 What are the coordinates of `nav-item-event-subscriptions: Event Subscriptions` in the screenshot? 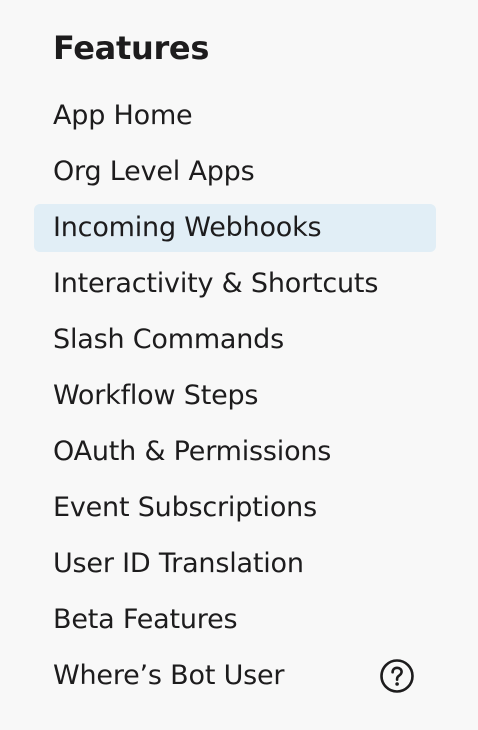 It's located at (235, 508).